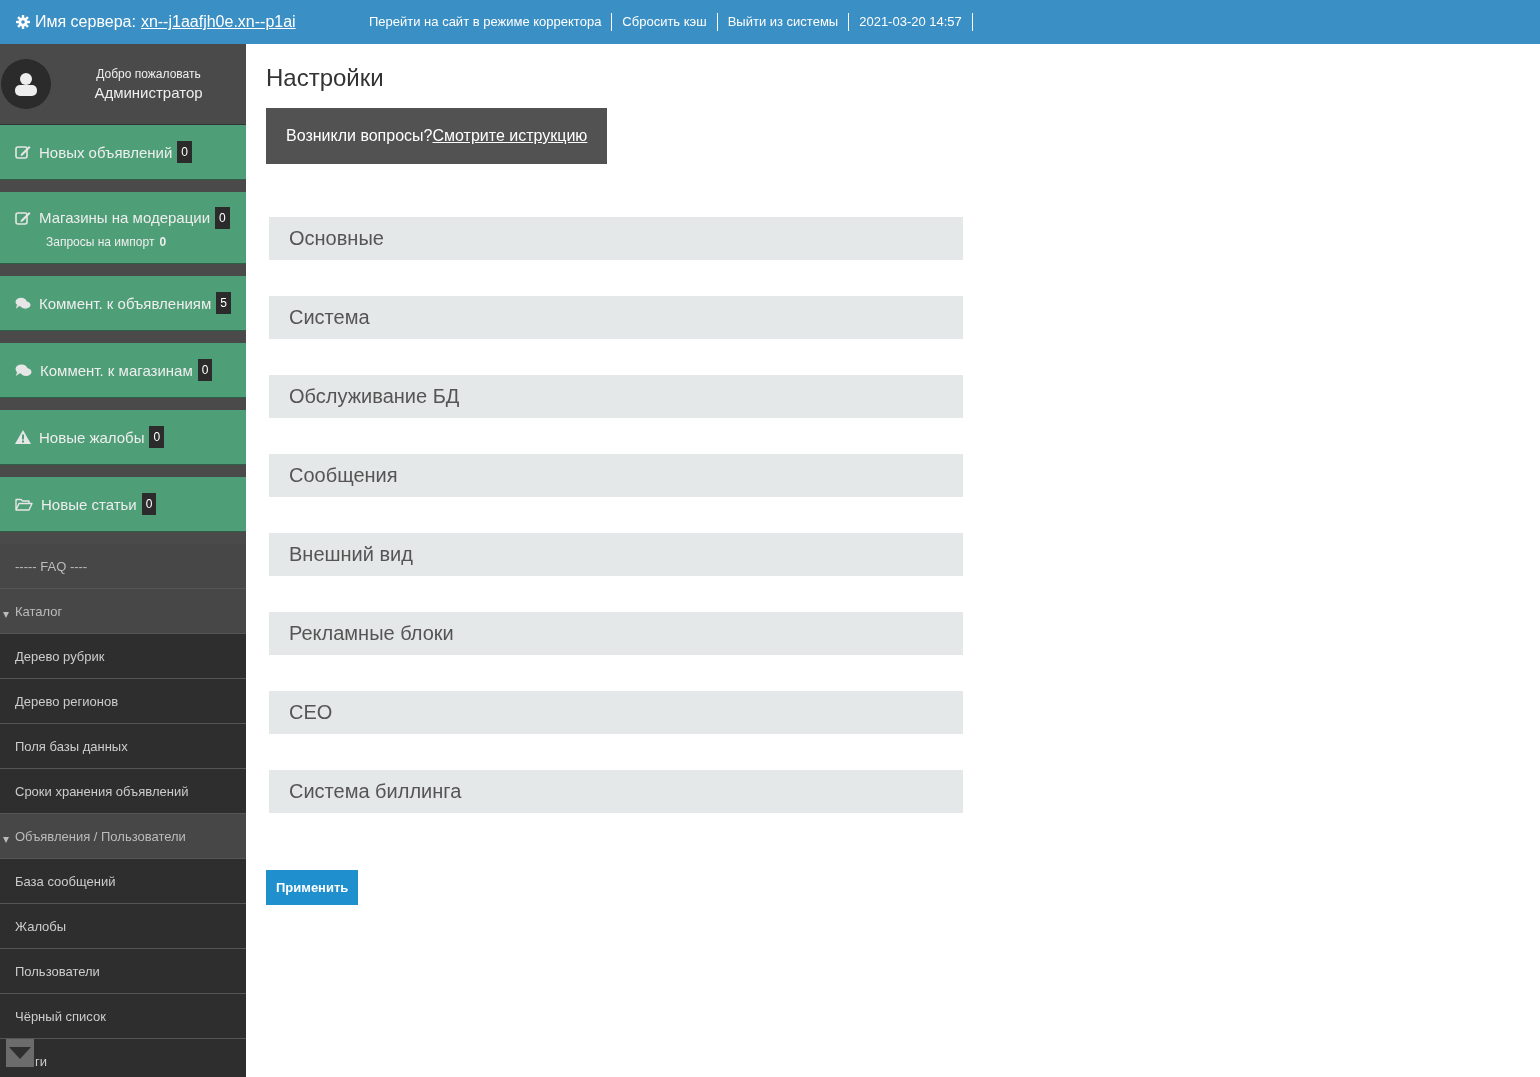 This screenshot has width=1540, height=1077. What do you see at coordinates (616, 791) in the screenshot?
I see `settings-section: Система биллинга` at bounding box center [616, 791].